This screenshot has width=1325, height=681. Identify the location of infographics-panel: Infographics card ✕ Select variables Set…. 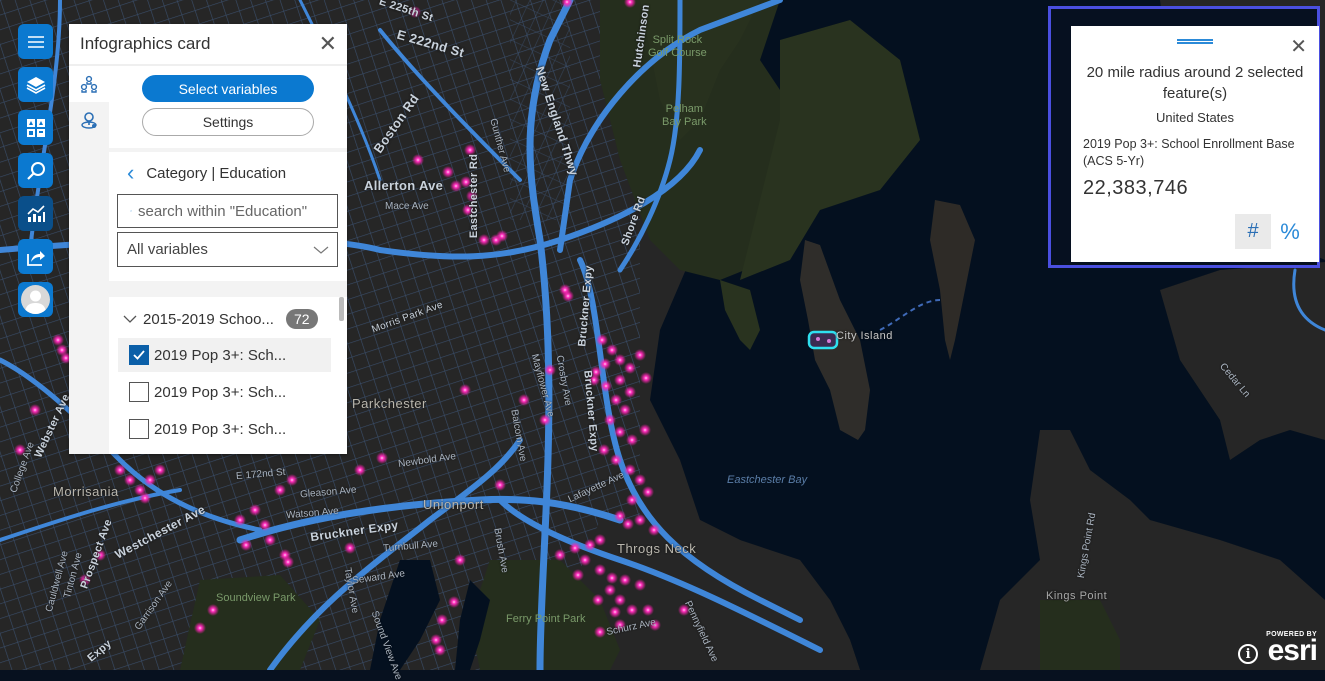
(208, 239).